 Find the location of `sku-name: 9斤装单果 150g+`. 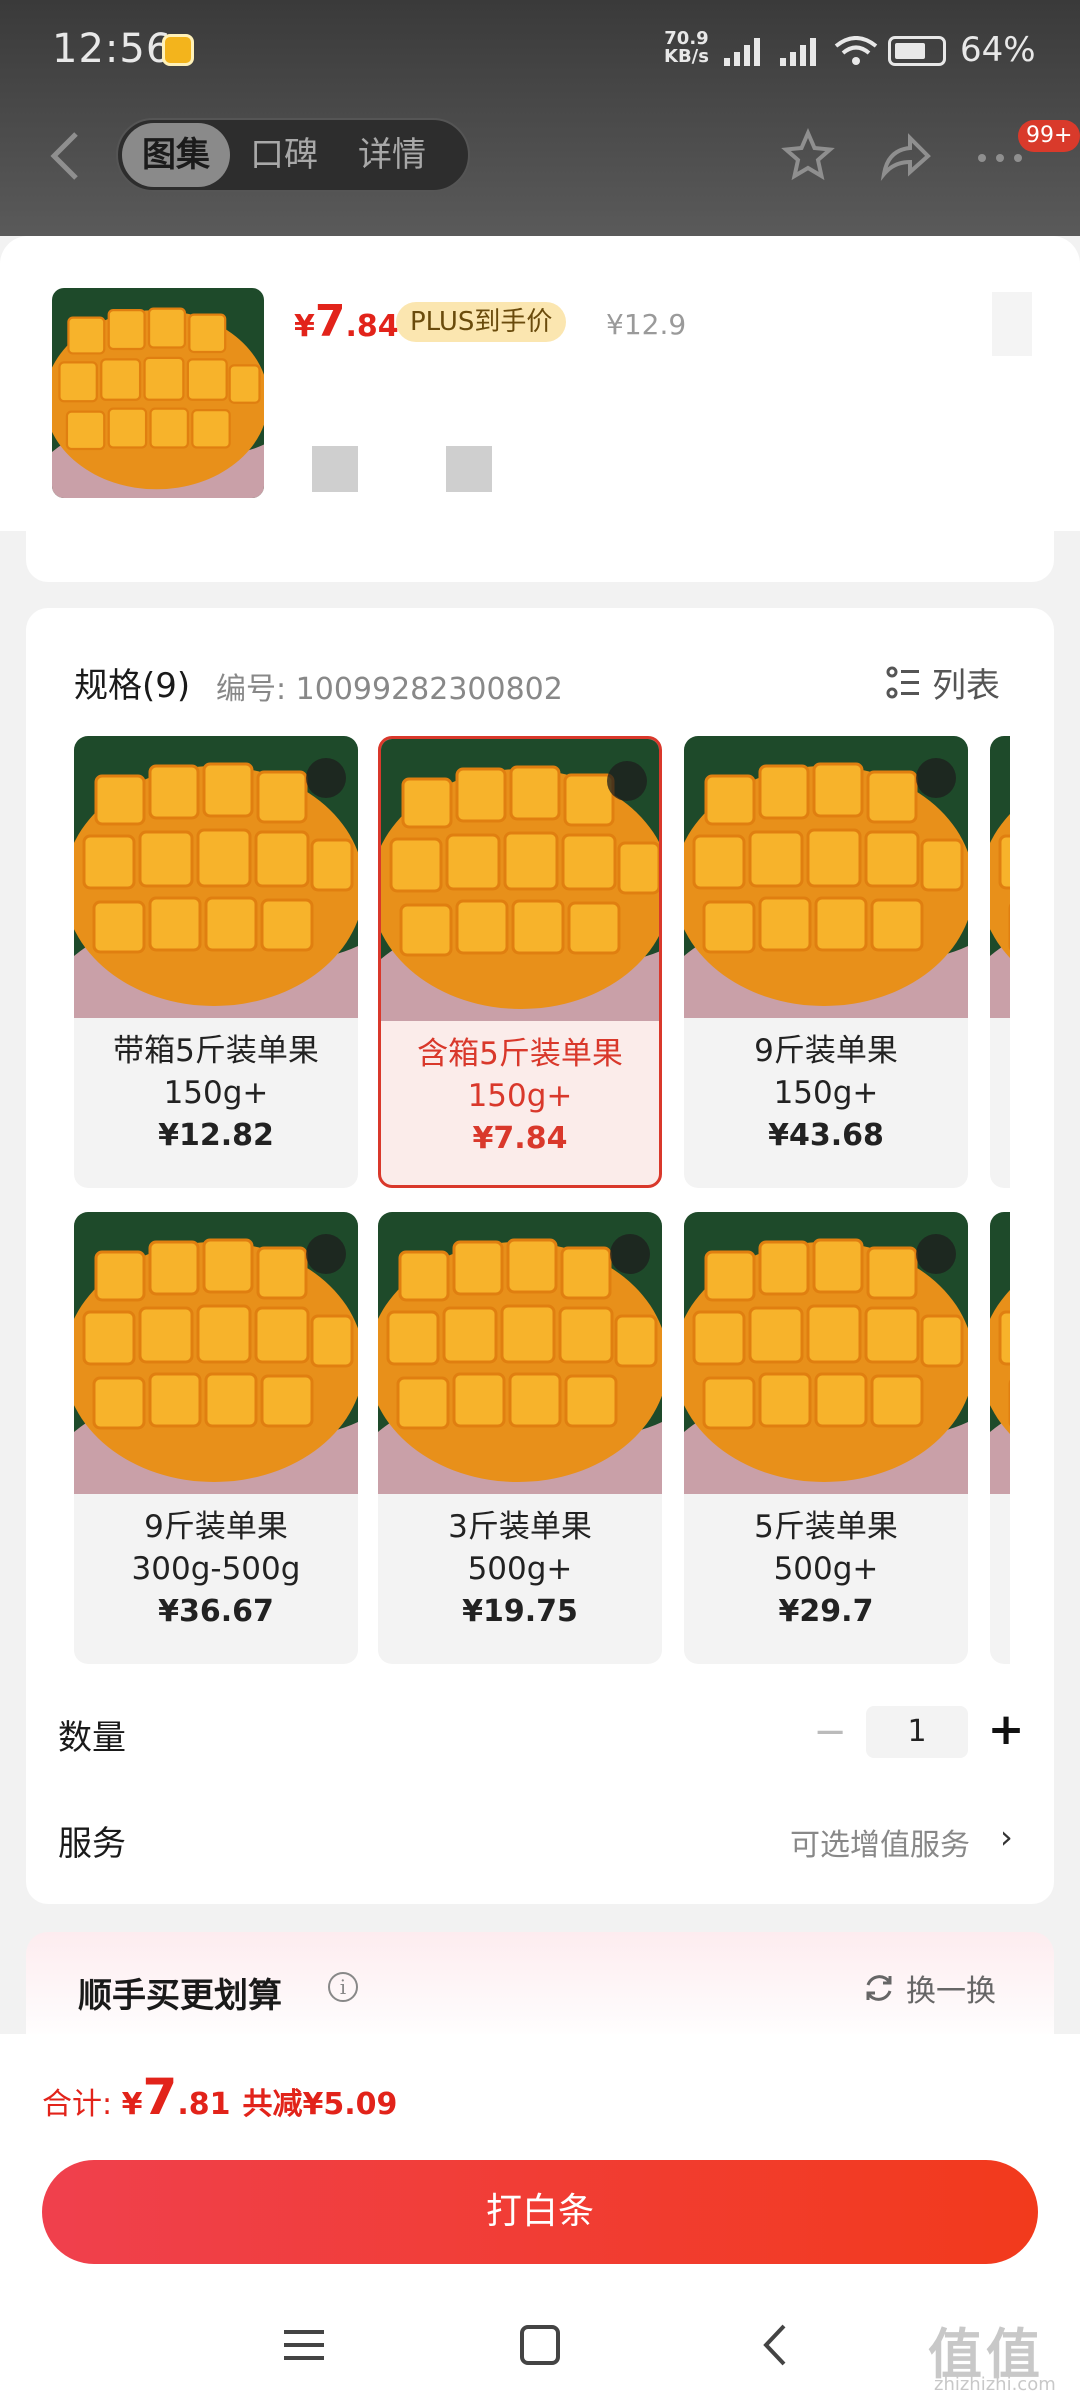

sku-name: 9斤装单果 150g+ is located at coordinates (826, 1072).